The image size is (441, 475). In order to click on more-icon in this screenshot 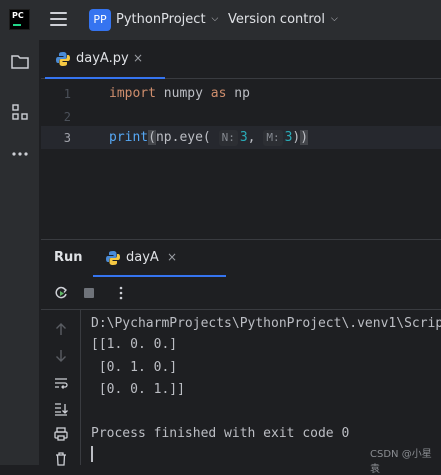, I will do `click(20, 154)`.